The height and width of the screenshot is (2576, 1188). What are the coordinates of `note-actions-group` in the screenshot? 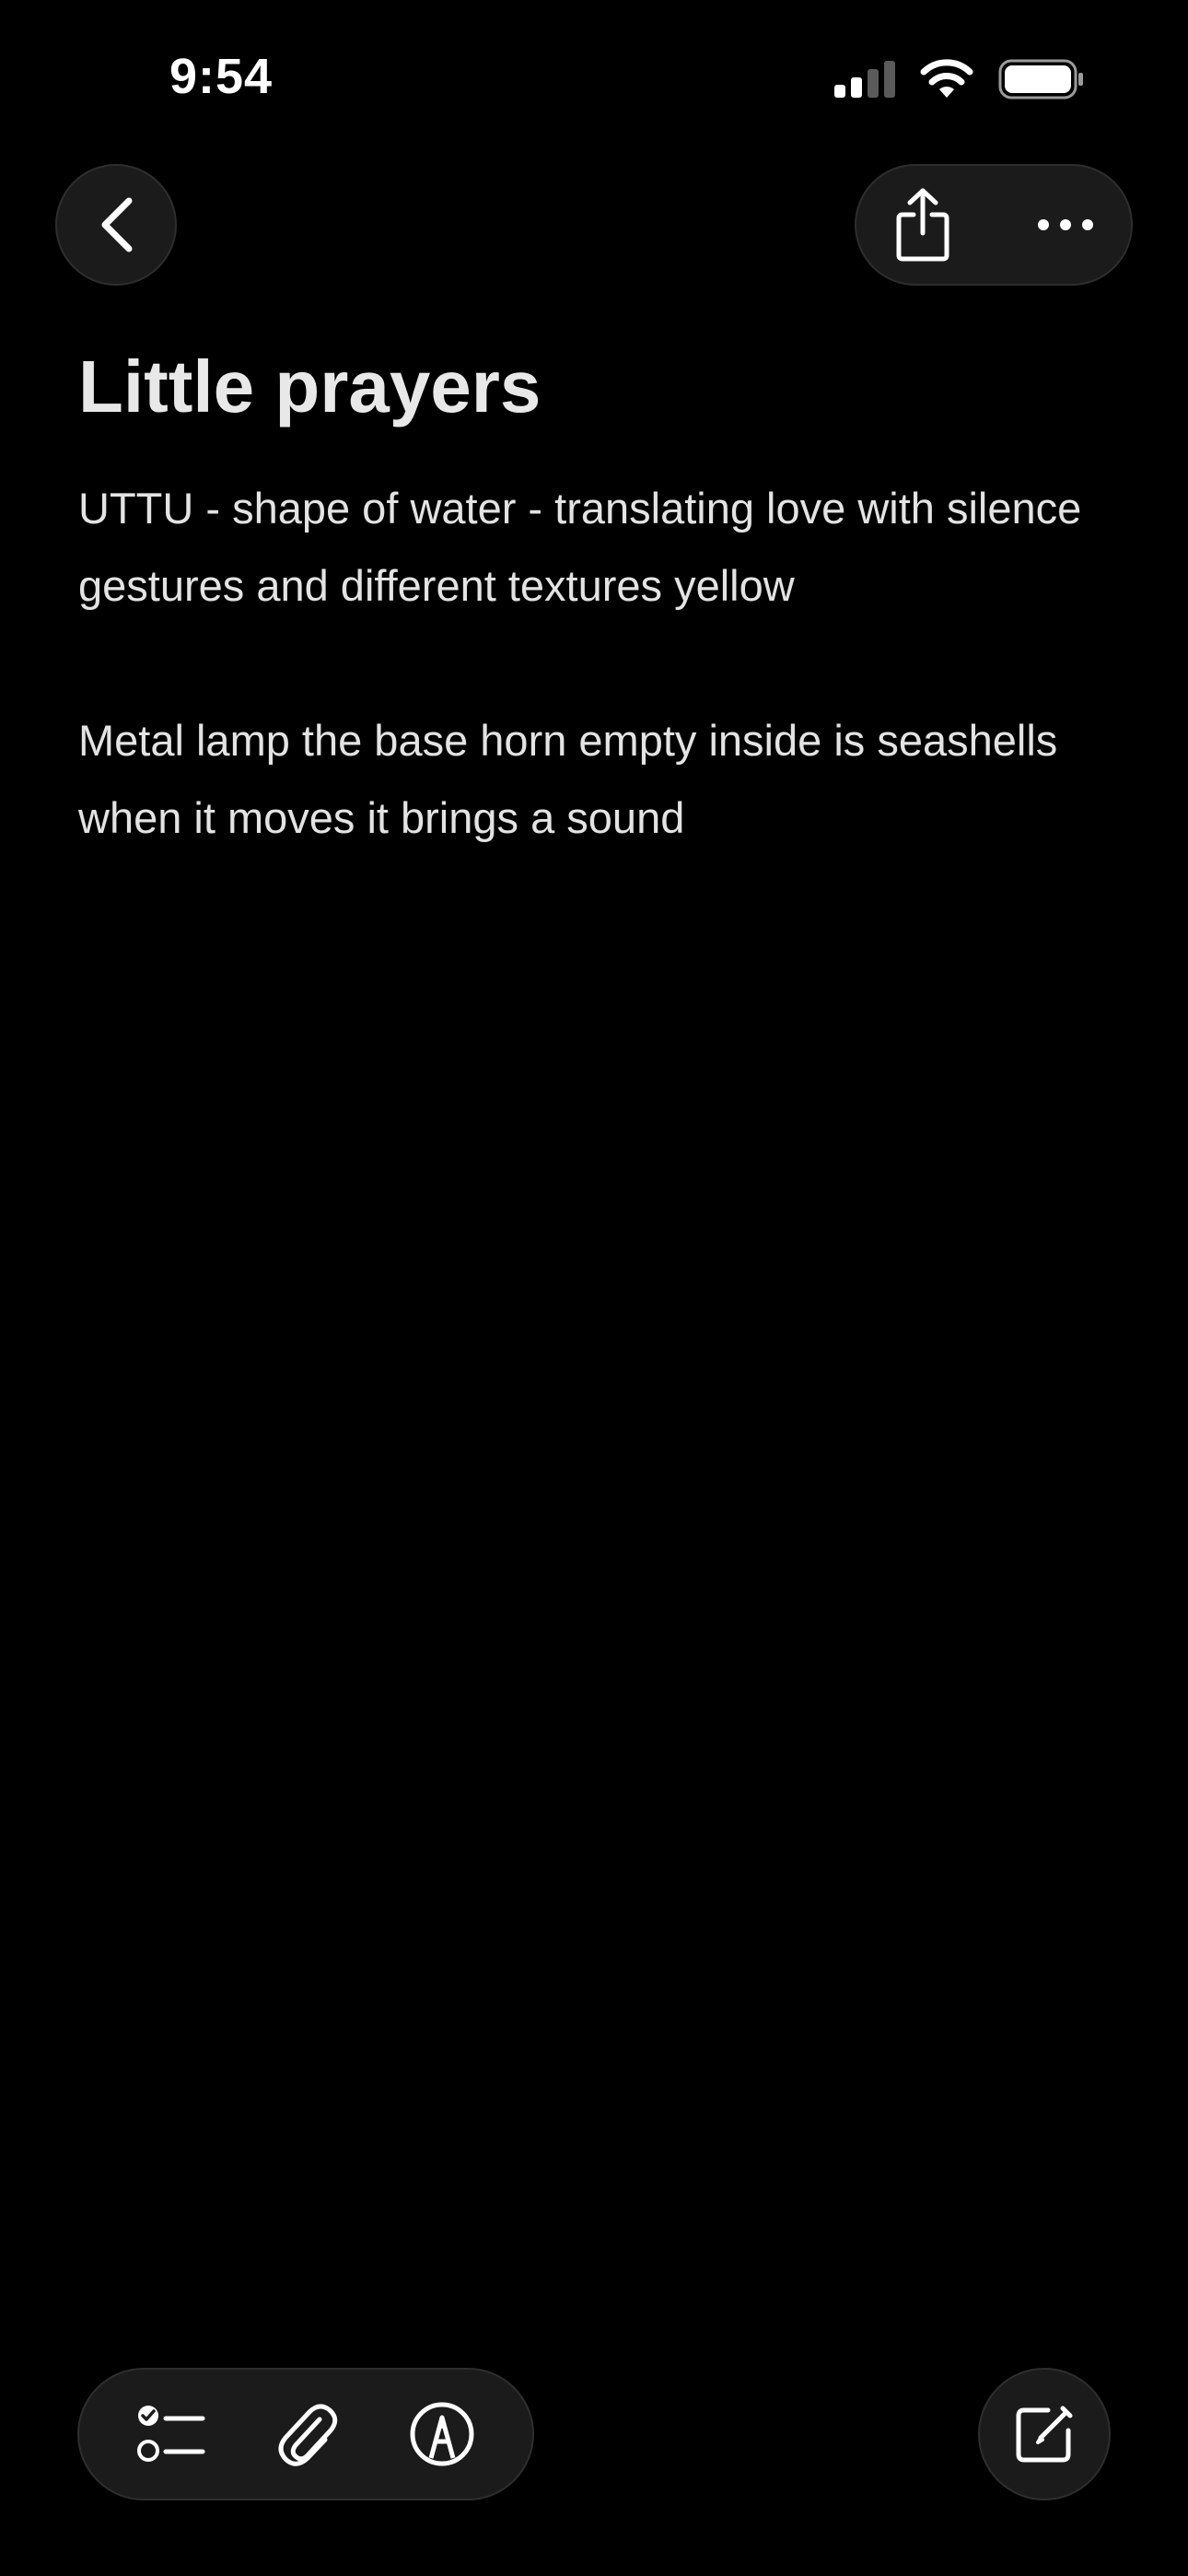 It's located at (994, 225).